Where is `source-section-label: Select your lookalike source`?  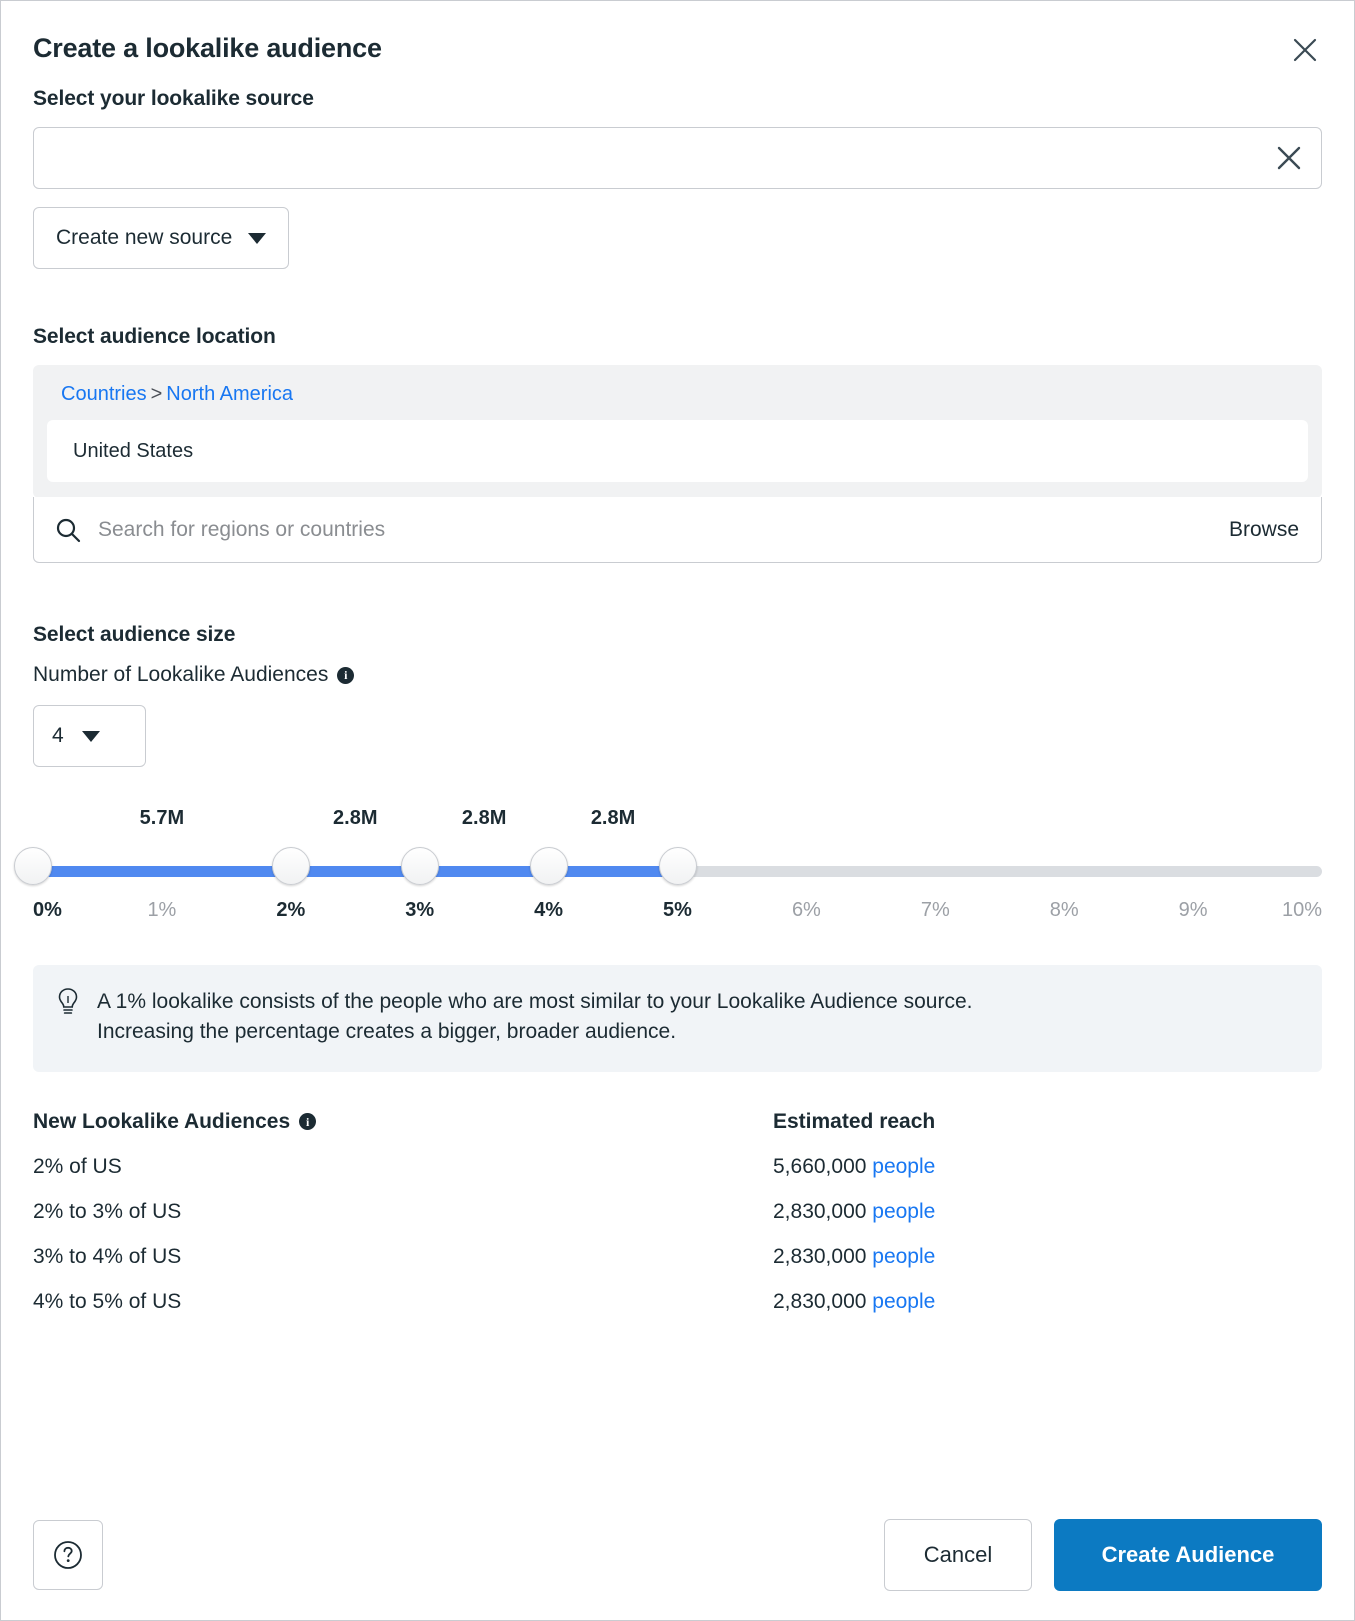 source-section-label: Select your lookalike source is located at coordinates (173, 98).